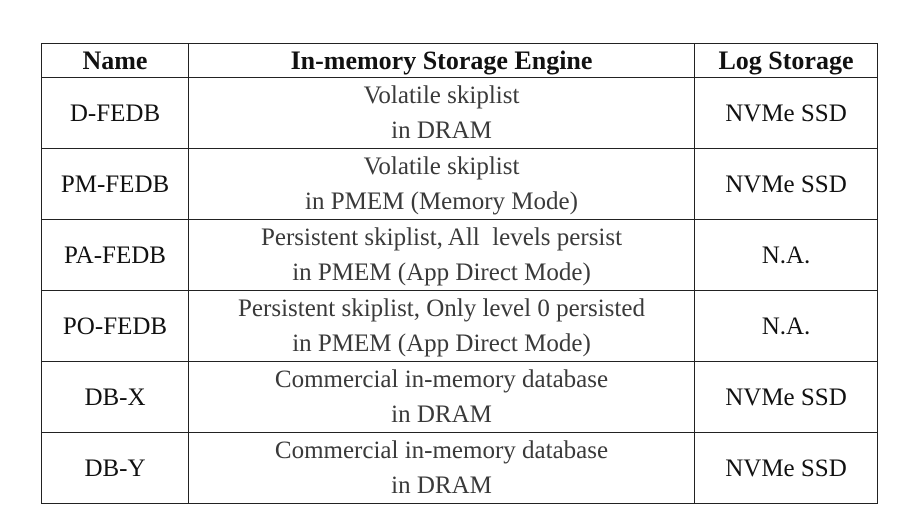 The width and height of the screenshot is (912, 532). I want to click on row-name: DB-Y, so click(115, 468).